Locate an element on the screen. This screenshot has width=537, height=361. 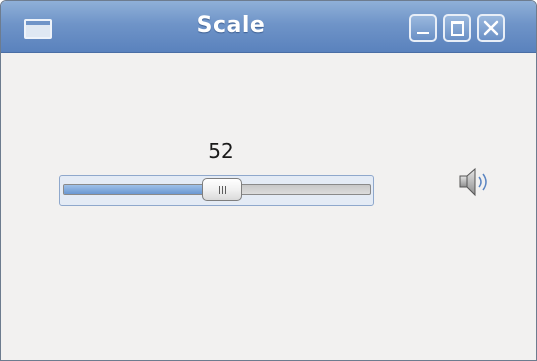
scale-fill is located at coordinates (144, 189).